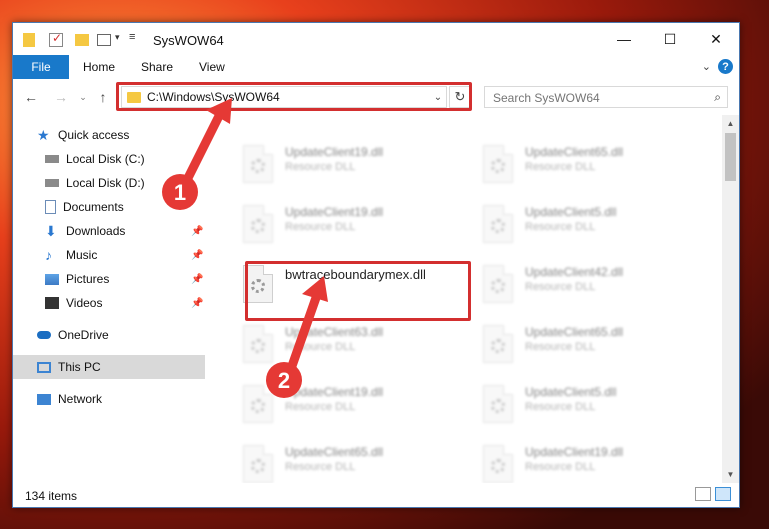  Describe the element at coordinates (48, 255) in the screenshot. I see `music-icon: ♪` at that location.